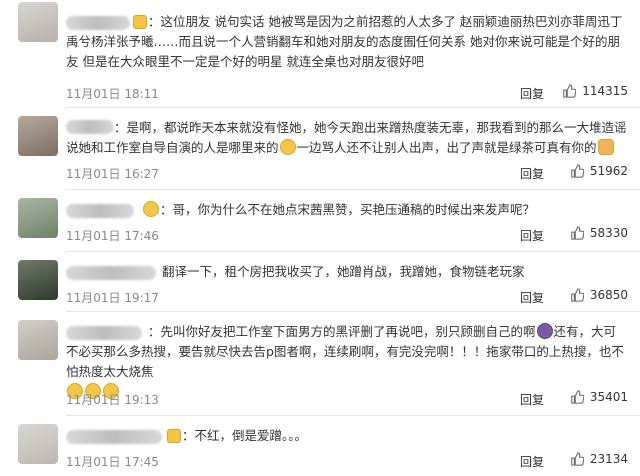 The width and height of the screenshot is (640, 476). I want to click on like-button: 23134, so click(599, 459).